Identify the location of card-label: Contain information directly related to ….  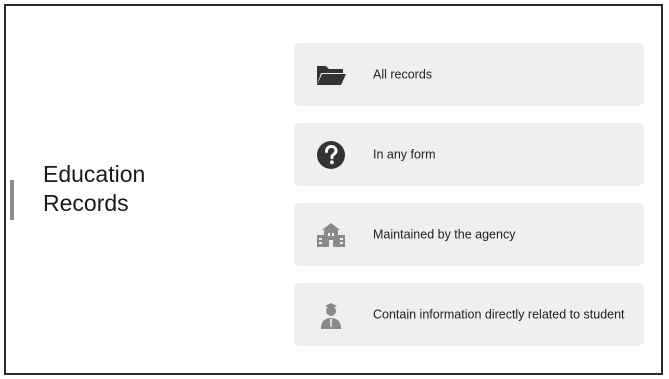
(499, 314).